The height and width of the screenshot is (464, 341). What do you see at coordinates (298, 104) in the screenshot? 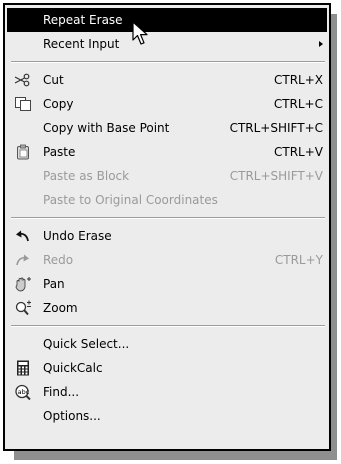
I see `menu-item-shortcut: CTRL+C` at bounding box center [298, 104].